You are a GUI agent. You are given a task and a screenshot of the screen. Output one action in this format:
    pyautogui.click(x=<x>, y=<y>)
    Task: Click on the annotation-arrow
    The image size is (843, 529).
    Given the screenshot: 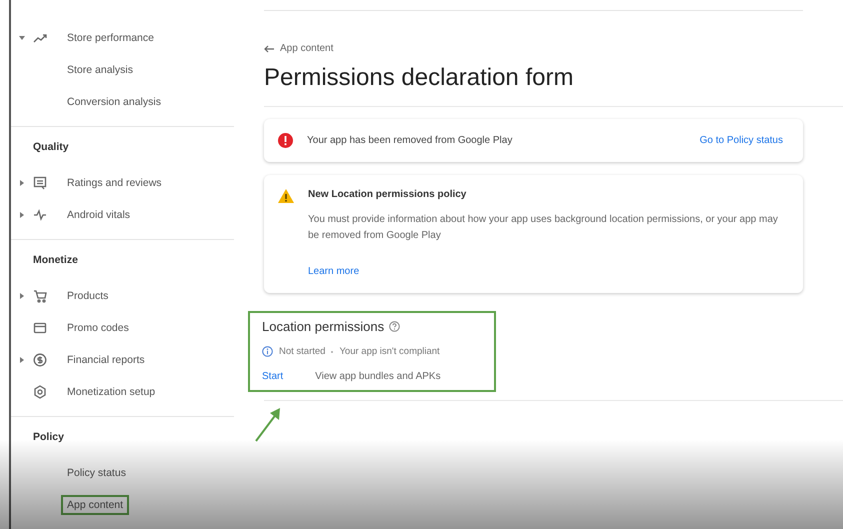 What is the action you would take?
    pyautogui.click(x=268, y=424)
    